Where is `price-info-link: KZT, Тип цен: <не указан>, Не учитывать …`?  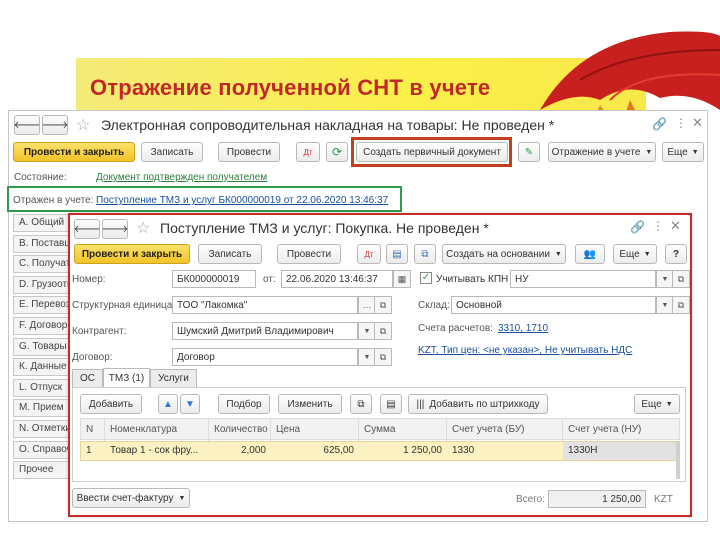 price-info-link: KZT, Тип цен: <не указан>, Не учитывать … is located at coordinates (525, 350).